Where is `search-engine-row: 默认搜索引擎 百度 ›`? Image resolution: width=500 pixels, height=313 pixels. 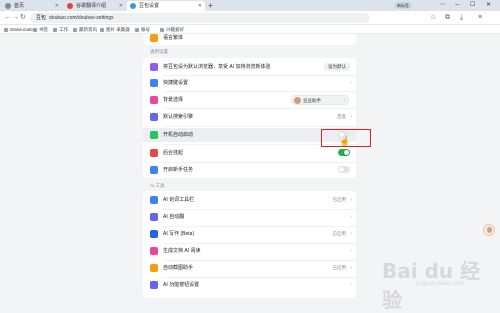 search-engine-row: 默认搜索引擎 百度 › is located at coordinates (249, 117).